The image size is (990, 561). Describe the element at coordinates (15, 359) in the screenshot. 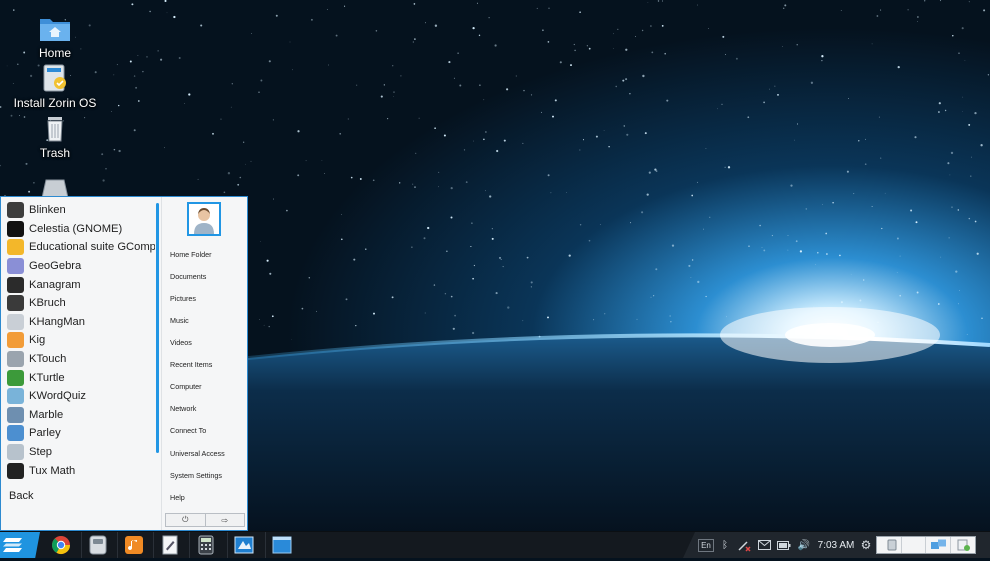

I see `ktouch-icon` at that location.